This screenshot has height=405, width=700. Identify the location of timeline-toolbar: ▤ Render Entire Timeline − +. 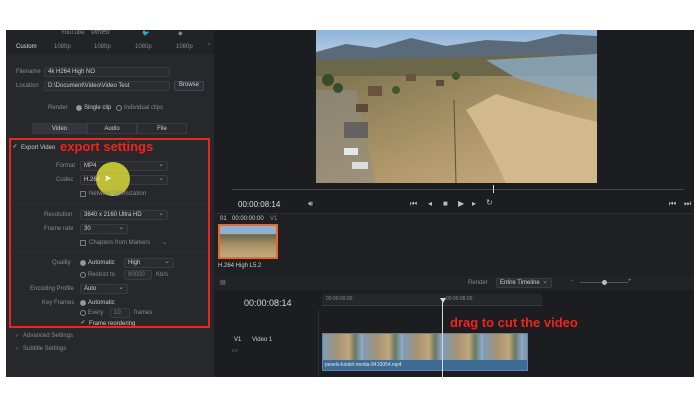
(454, 283).